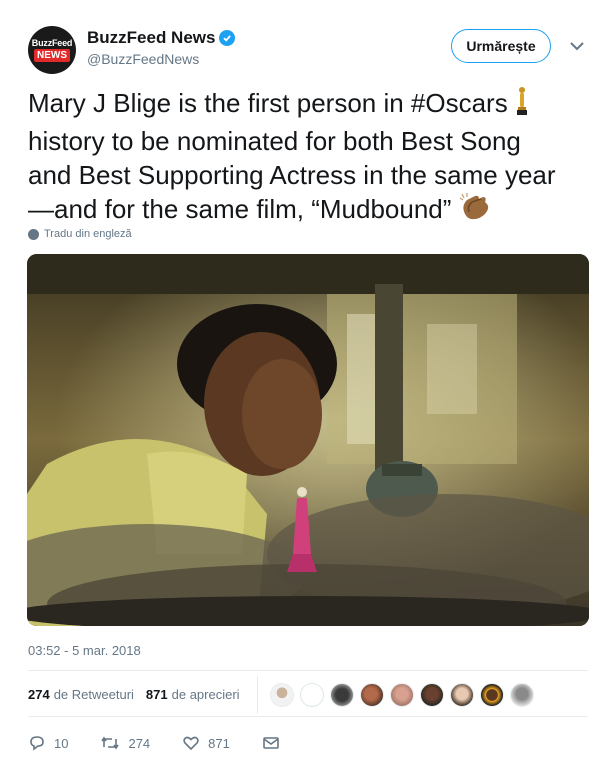 This screenshot has width=616, height=776. Describe the element at coordinates (48, 743) in the screenshot. I see `reply-button: 10` at that location.